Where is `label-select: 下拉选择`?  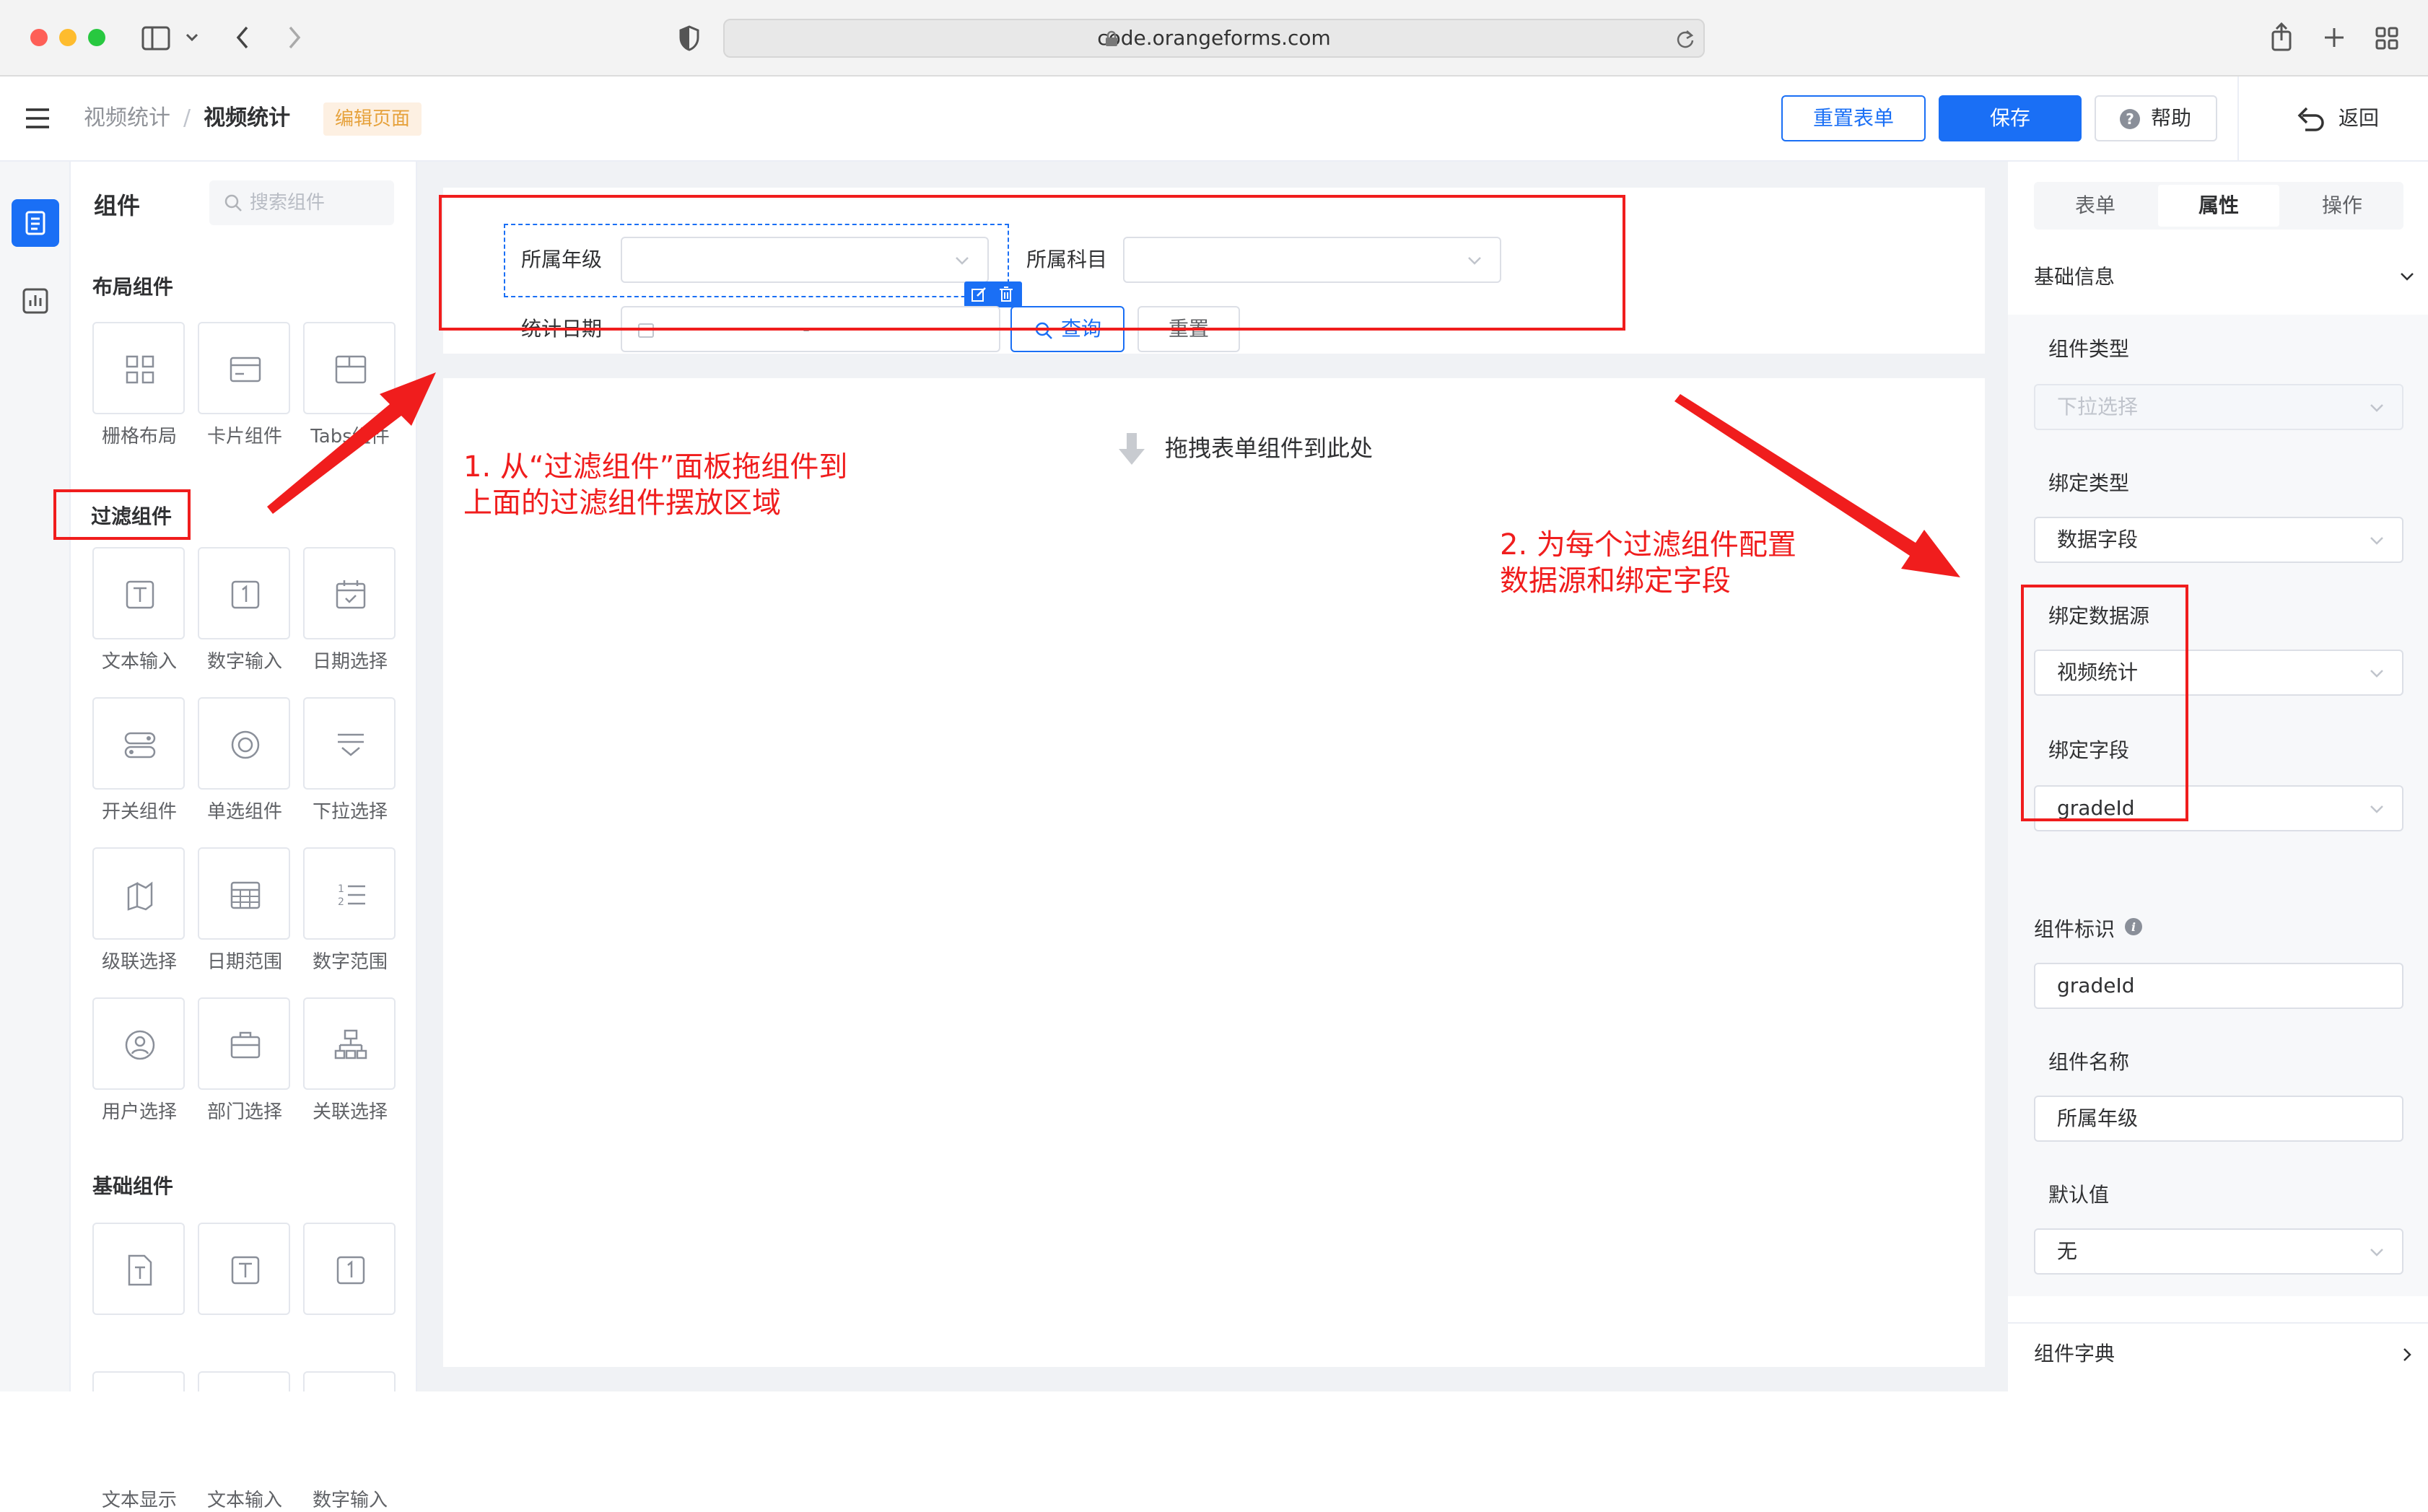
label-select: 下拉选择 is located at coordinates (350, 812).